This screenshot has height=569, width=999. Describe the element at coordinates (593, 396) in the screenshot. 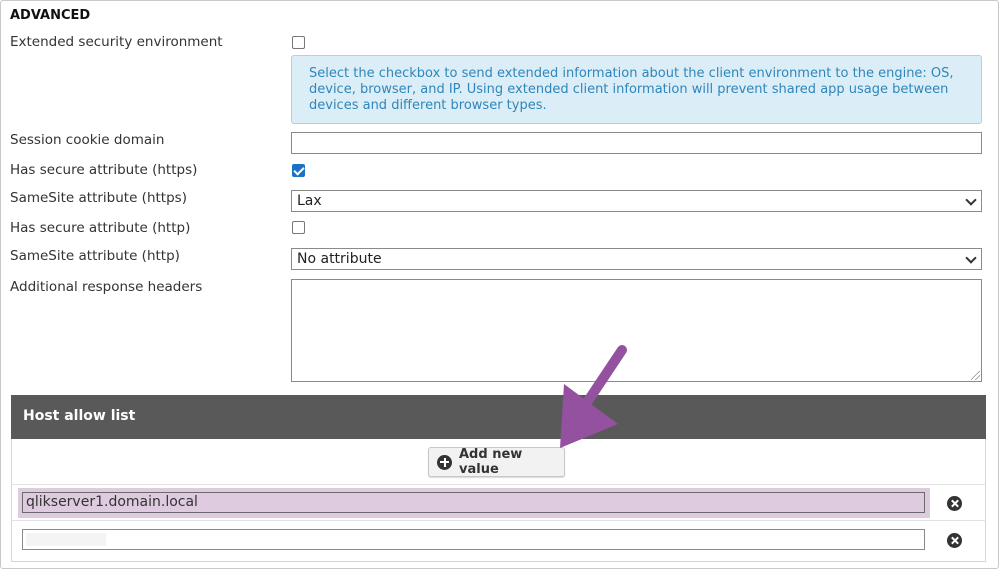

I see `arrow-annotation-icon` at that location.